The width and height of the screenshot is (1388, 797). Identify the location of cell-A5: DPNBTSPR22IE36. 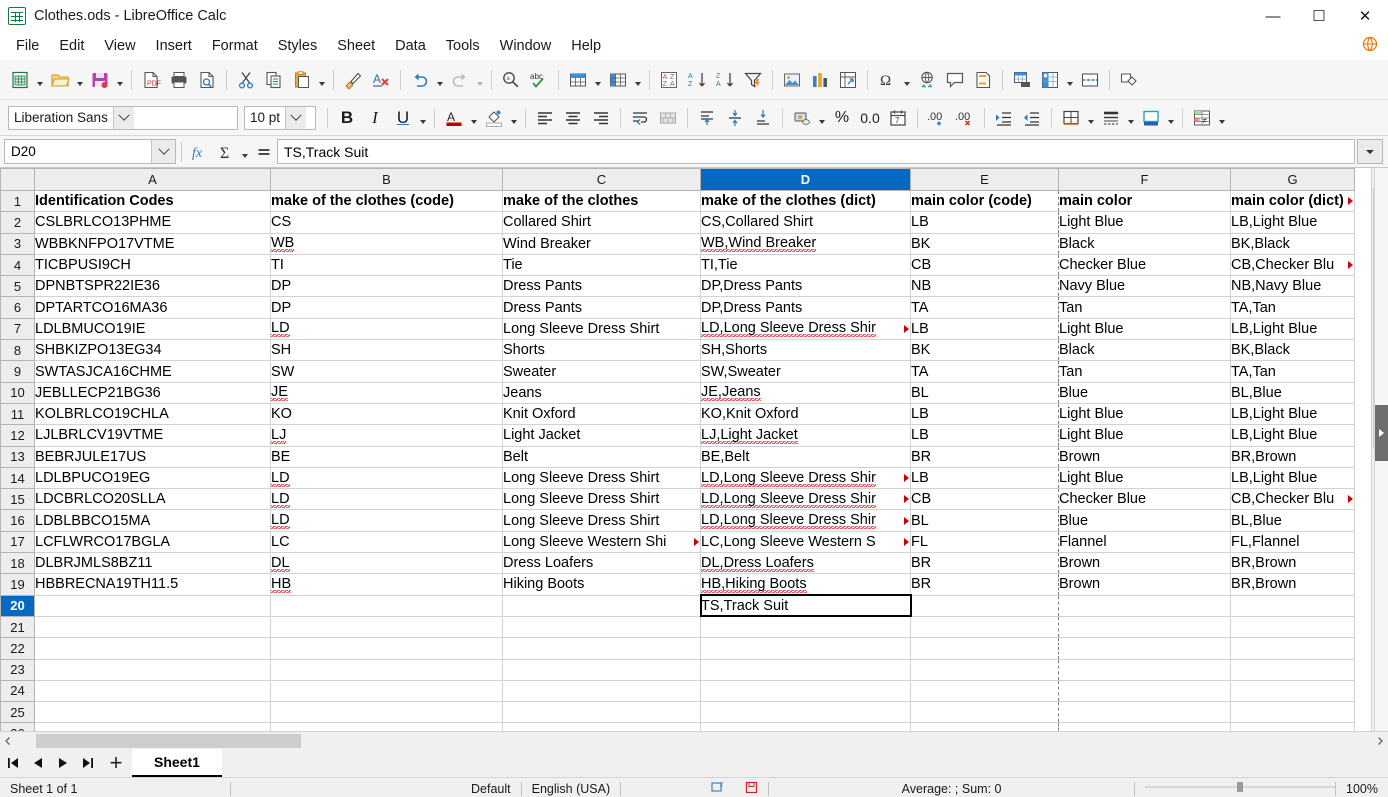
(152, 286).